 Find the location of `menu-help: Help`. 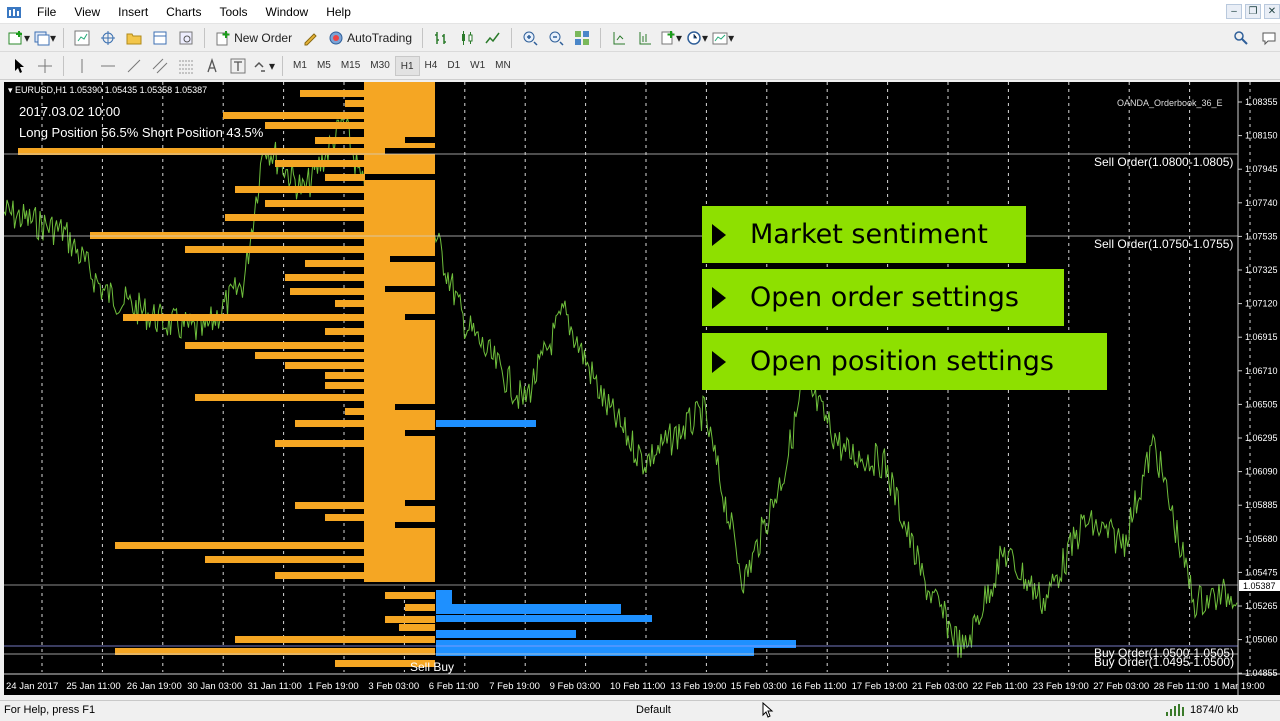

menu-help: Help is located at coordinates (338, 12).